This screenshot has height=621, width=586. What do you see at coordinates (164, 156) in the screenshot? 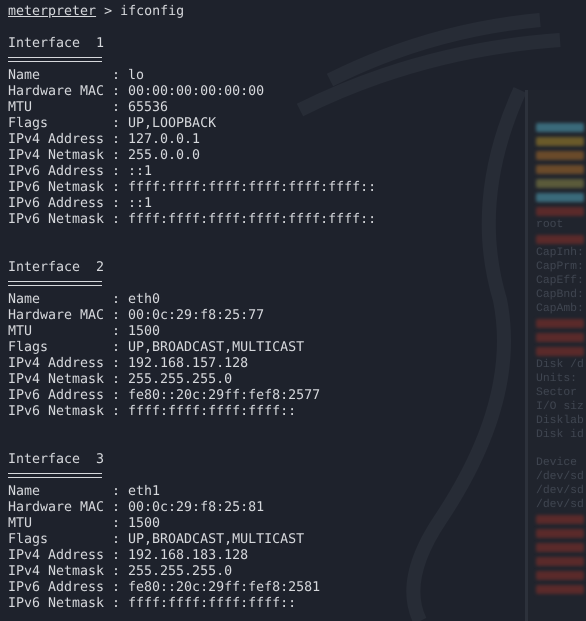
I see `field-value: 255.0.0.0` at bounding box center [164, 156].